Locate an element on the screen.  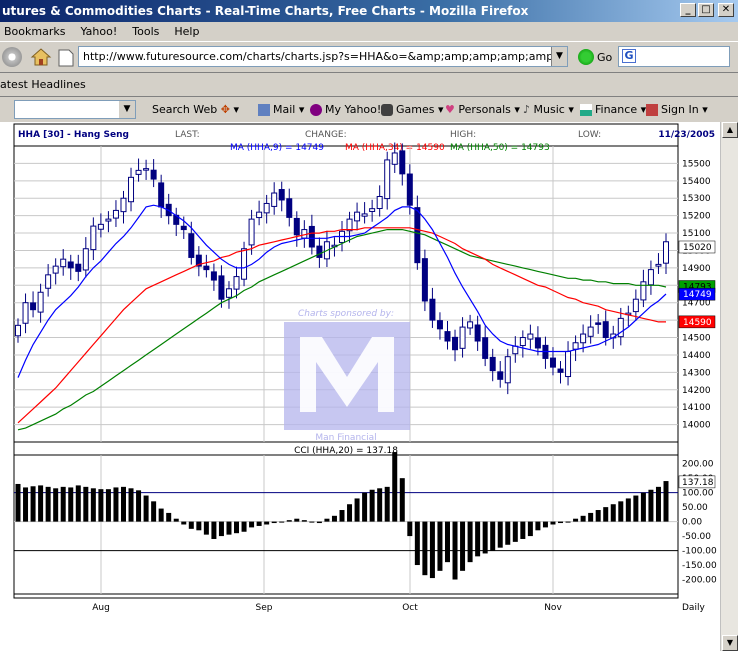
price-tick-label: 14400 is located at coordinates (696, 356).